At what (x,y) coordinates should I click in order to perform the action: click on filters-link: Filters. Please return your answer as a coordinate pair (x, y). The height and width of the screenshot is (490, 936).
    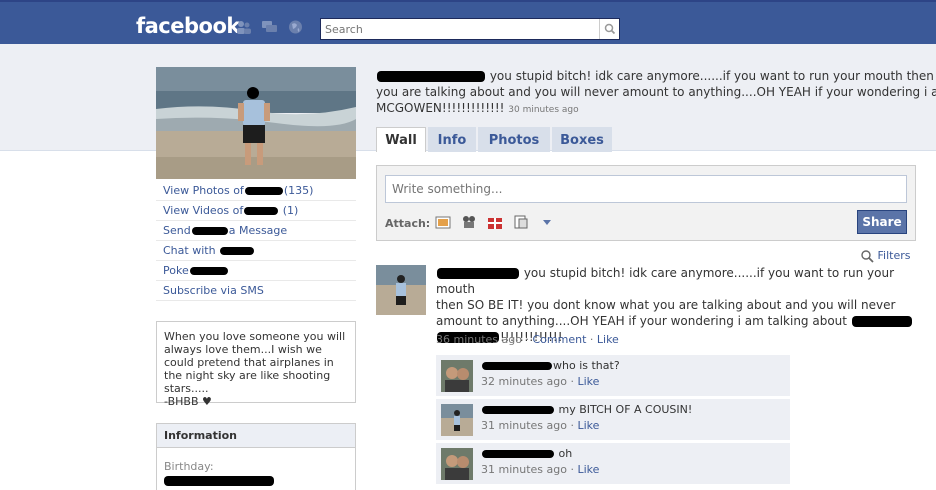
    Looking at the image, I should click on (885, 256).